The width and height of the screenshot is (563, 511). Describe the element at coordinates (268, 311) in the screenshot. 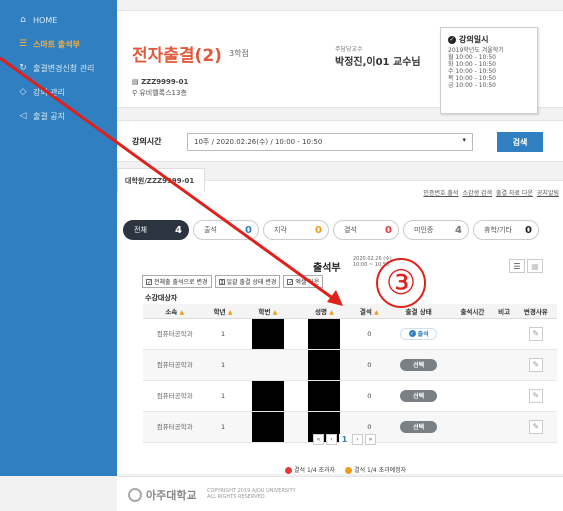

I see `col-student-id: 학번 ▲` at that location.